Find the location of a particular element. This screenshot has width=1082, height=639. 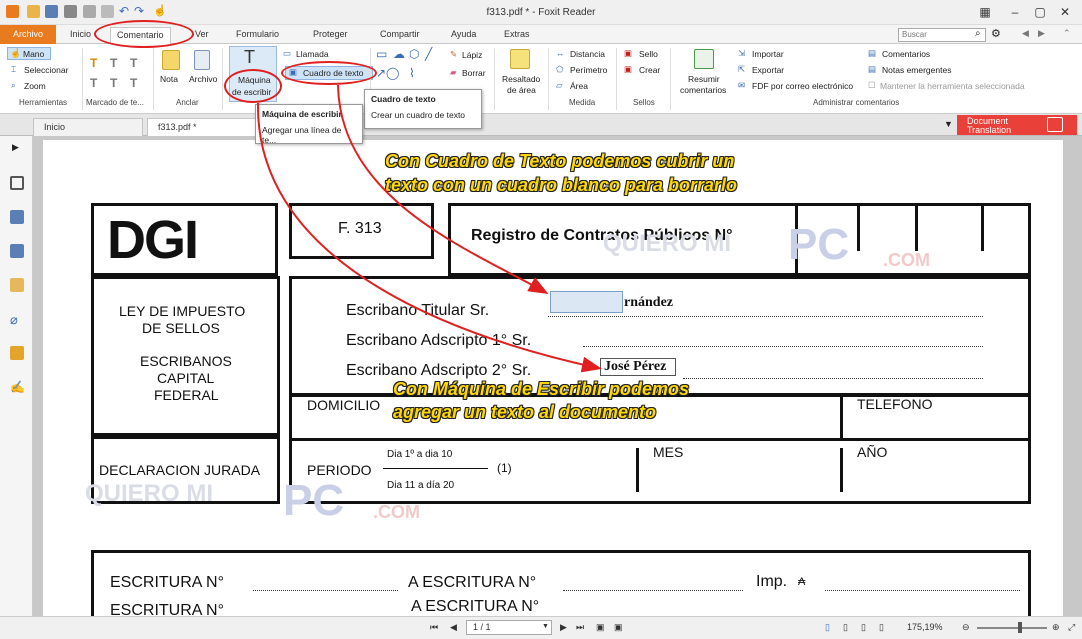

resumir-label-1: Resumir is located at coordinates (704, 79).